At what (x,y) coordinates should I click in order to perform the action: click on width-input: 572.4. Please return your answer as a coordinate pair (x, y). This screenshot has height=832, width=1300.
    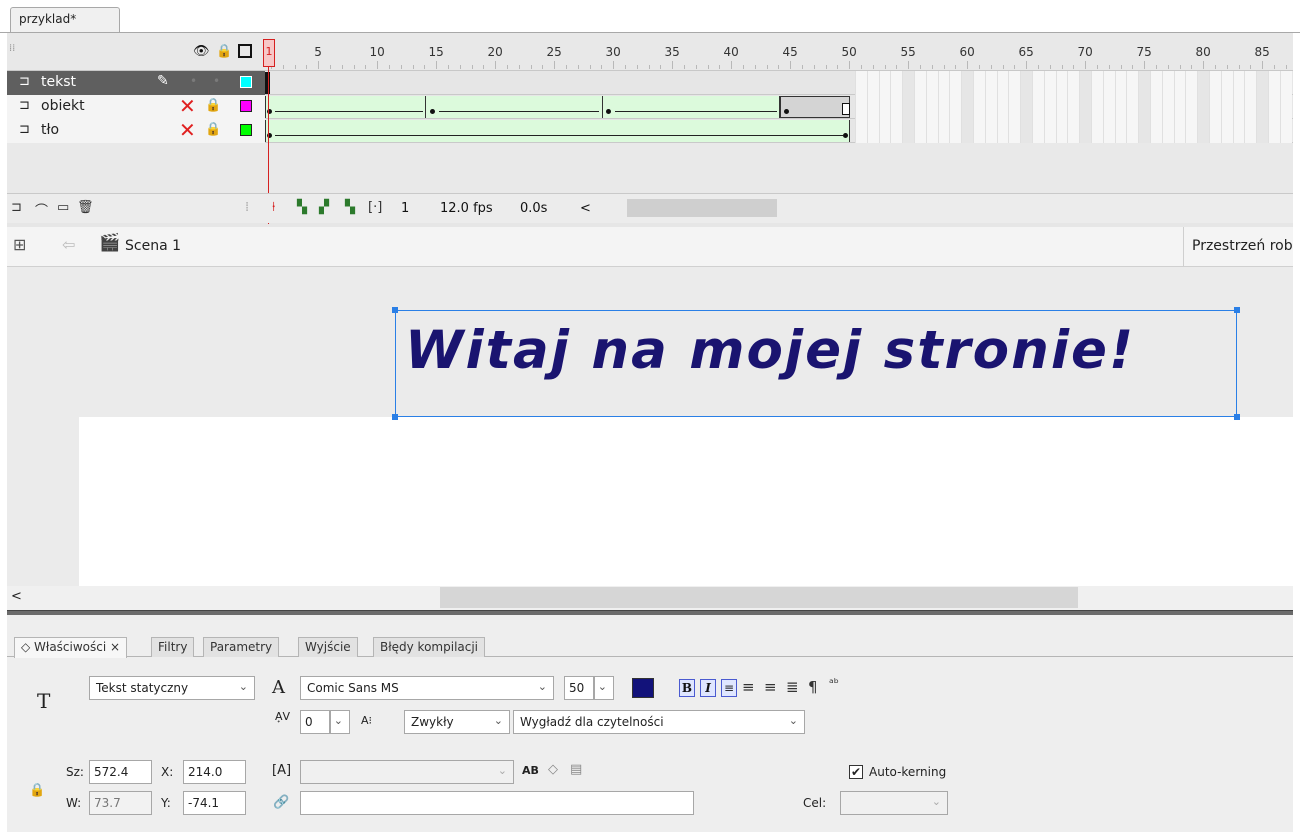
    Looking at the image, I should click on (120, 772).